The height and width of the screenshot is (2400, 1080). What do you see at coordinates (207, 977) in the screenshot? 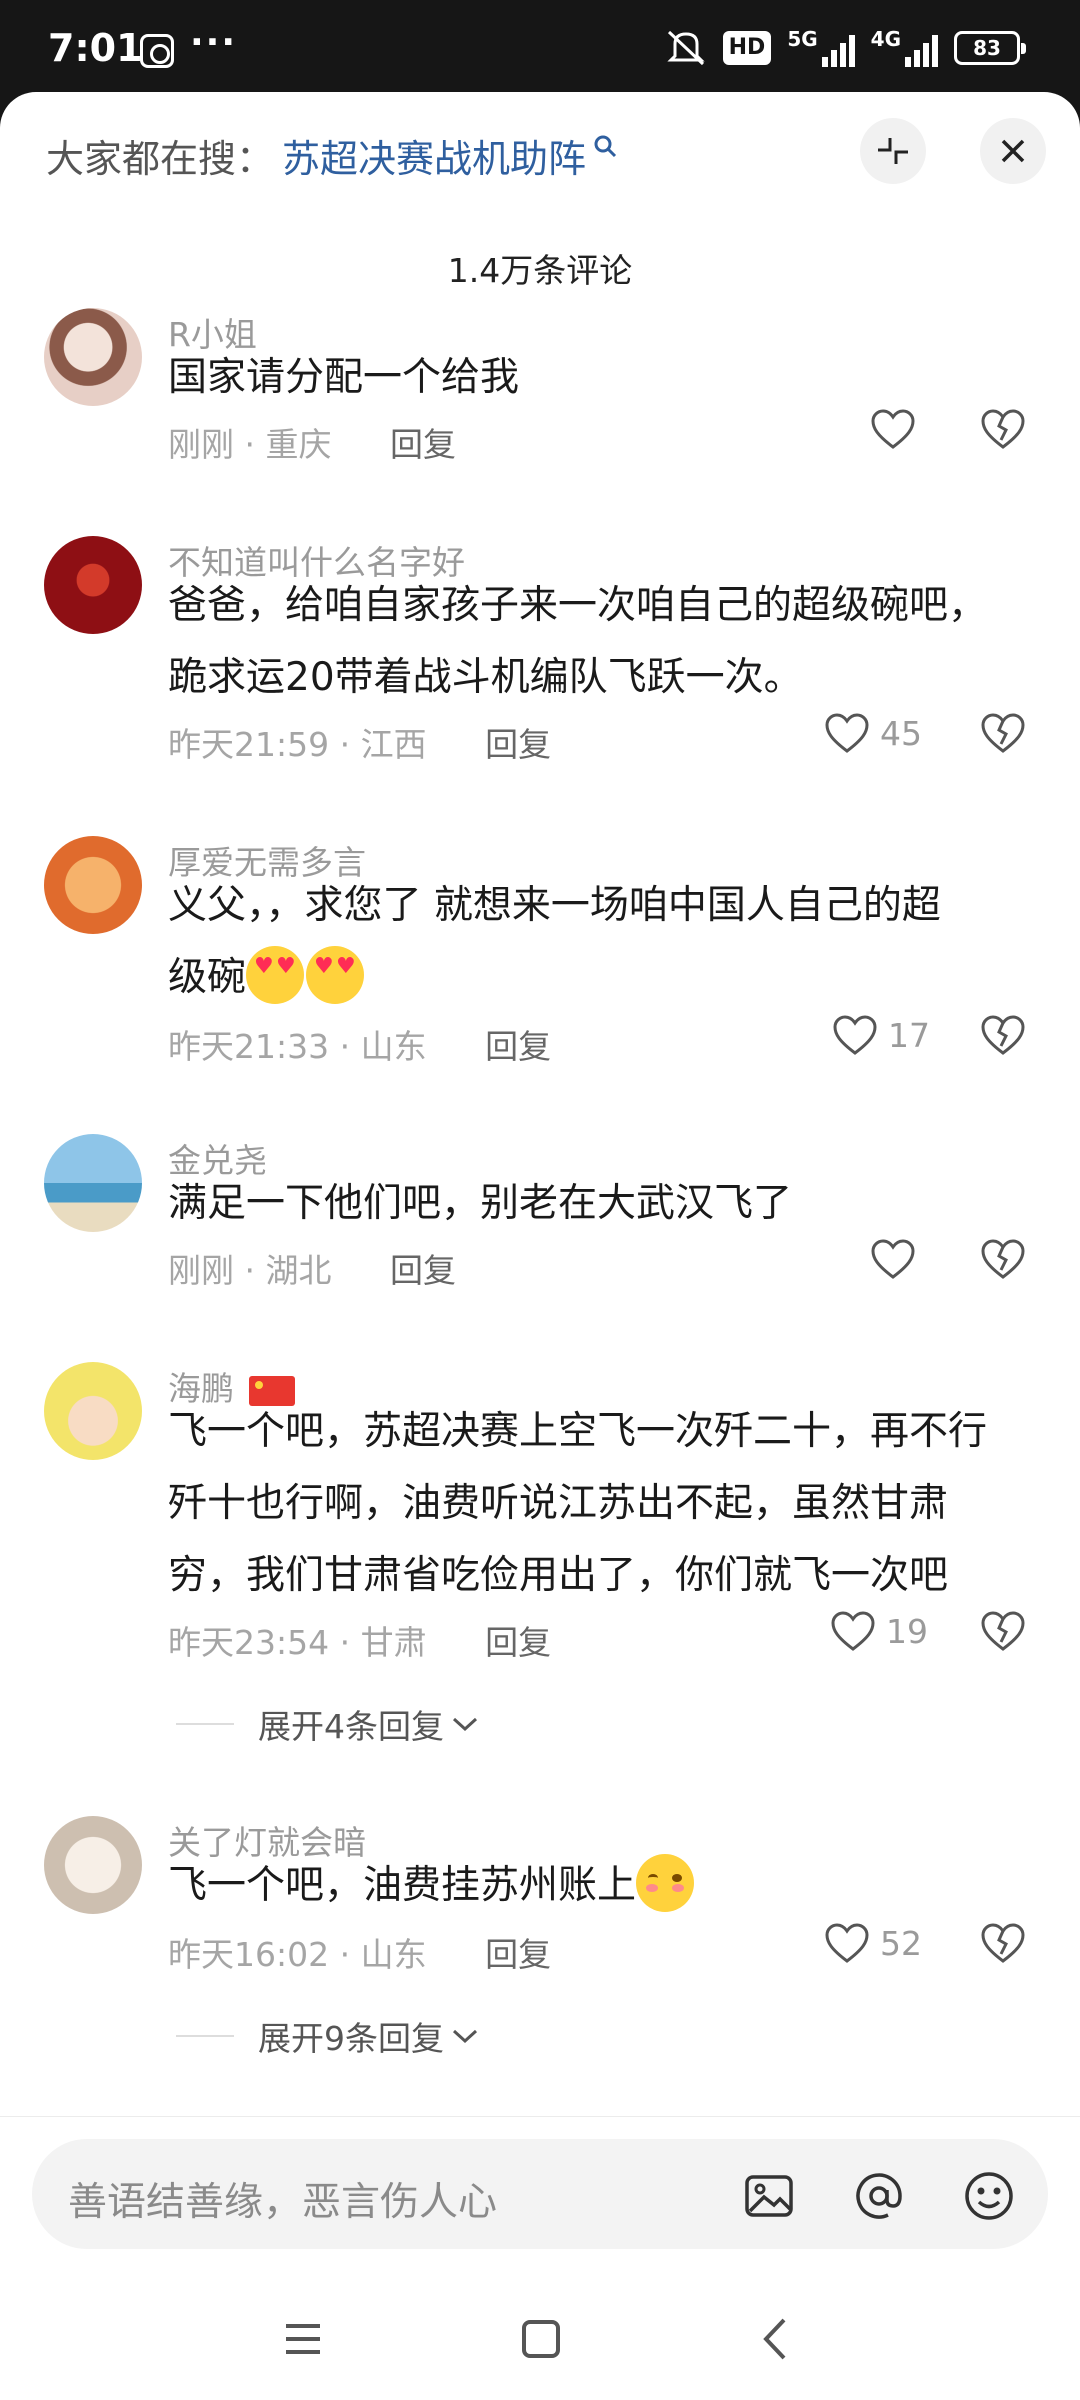
I see `comment-text-tail: 级碗` at bounding box center [207, 977].